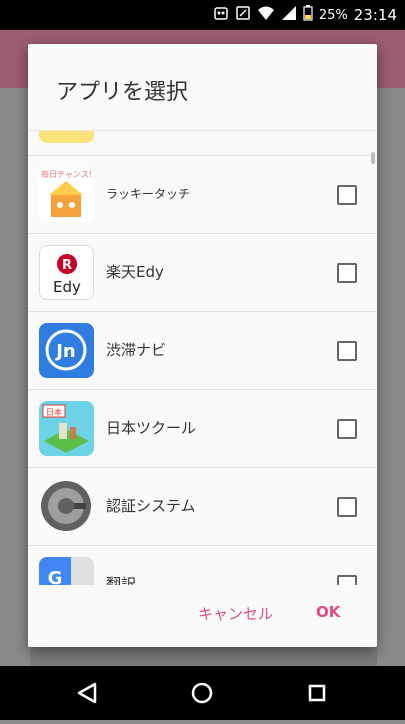 This screenshot has height=724, width=405. I want to click on edy-icon-letter: R, so click(67, 265).